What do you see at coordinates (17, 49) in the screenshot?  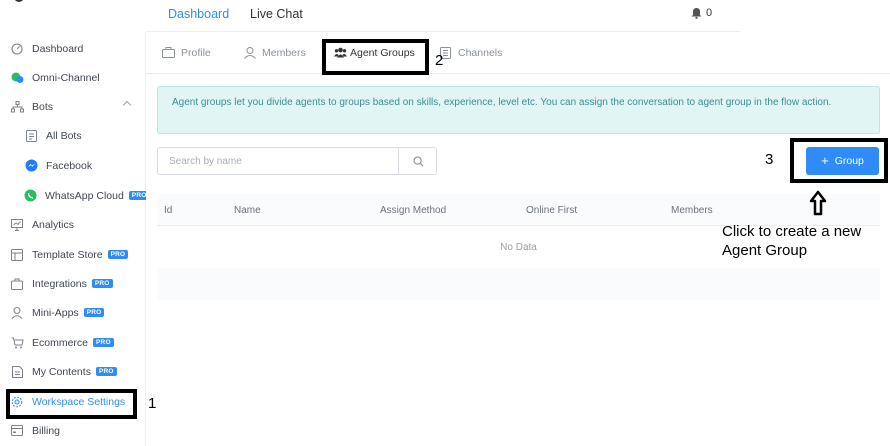 I see `dashboard-icon` at bounding box center [17, 49].